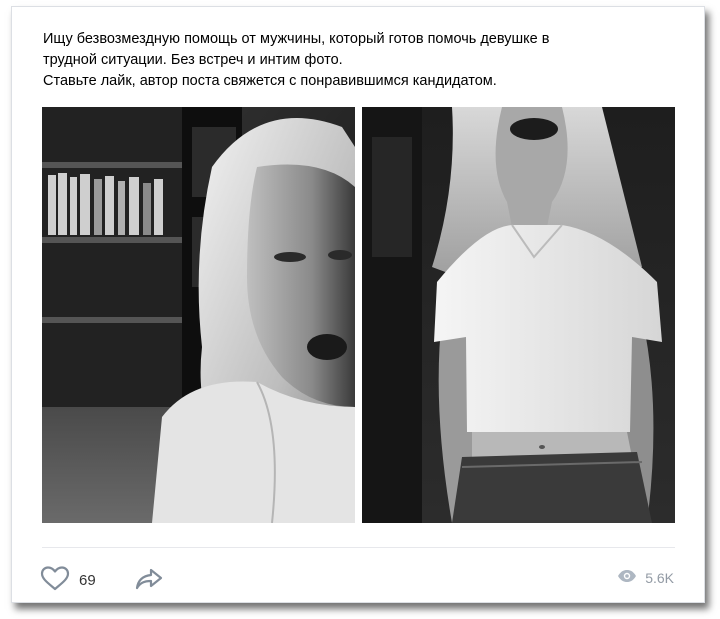 Image resolution: width=720 pixels, height=619 pixels. I want to click on share-button, so click(149, 581).